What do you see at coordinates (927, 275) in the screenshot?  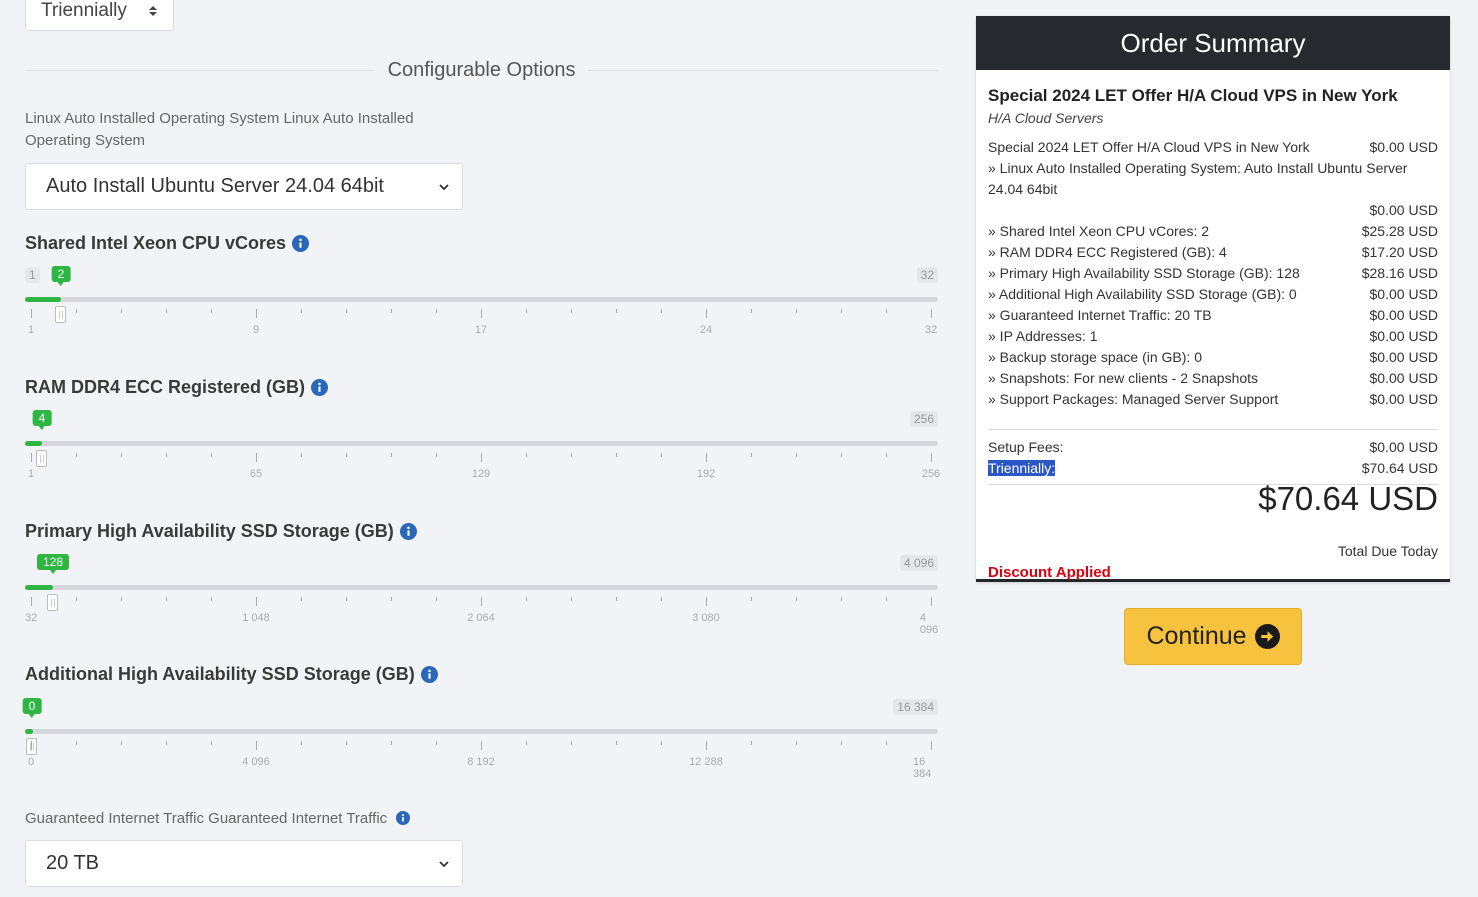 I see `slider-max-label: 32` at bounding box center [927, 275].